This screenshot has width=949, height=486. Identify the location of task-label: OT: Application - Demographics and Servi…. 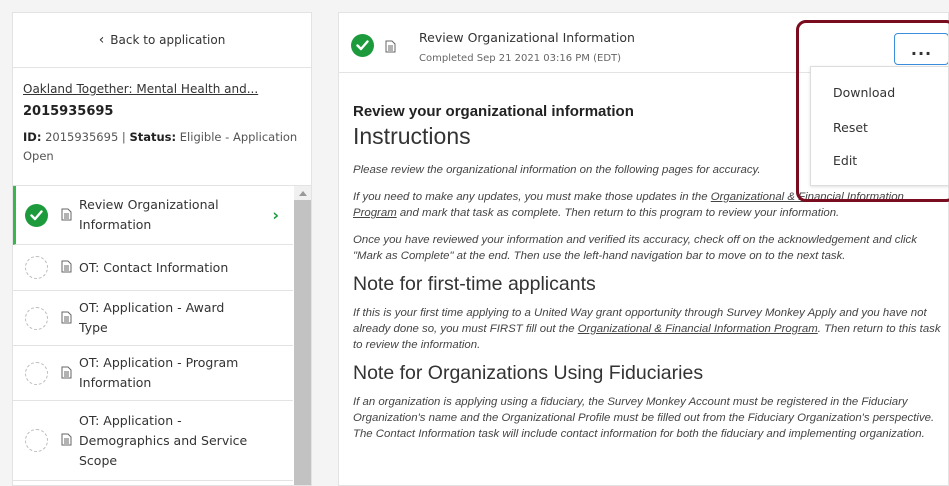
(163, 440).